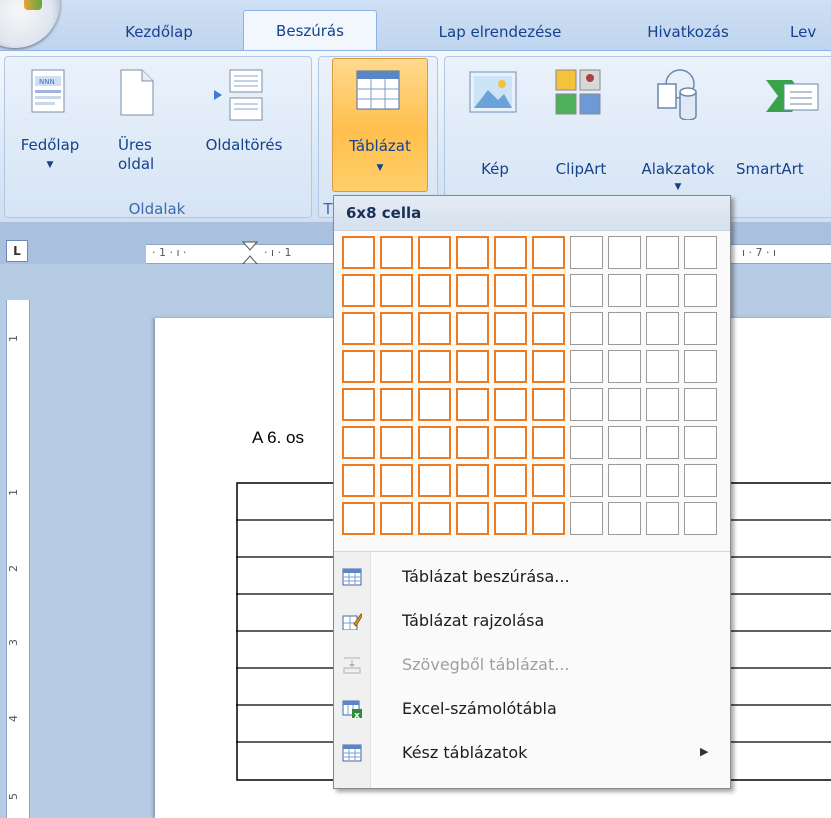 The image size is (831, 818). Describe the element at coordinates (678, 127) in the screenshot. I see `shapes-button: Alakzatok ▼` at that location.